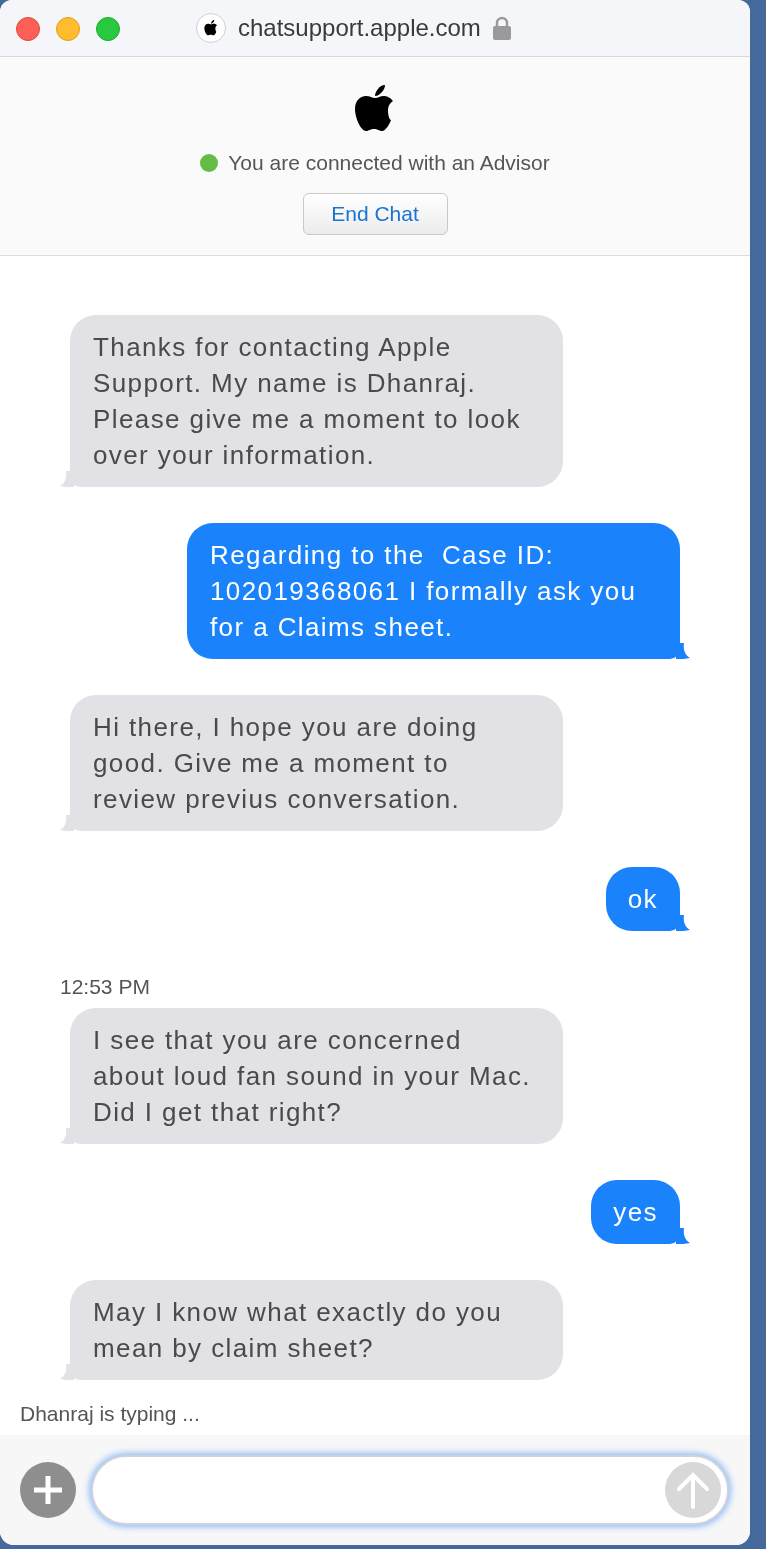 The height and width of the screenshot is (1549, 766). I want to click on timestamp: 12:53 PM, so click(105, 987).